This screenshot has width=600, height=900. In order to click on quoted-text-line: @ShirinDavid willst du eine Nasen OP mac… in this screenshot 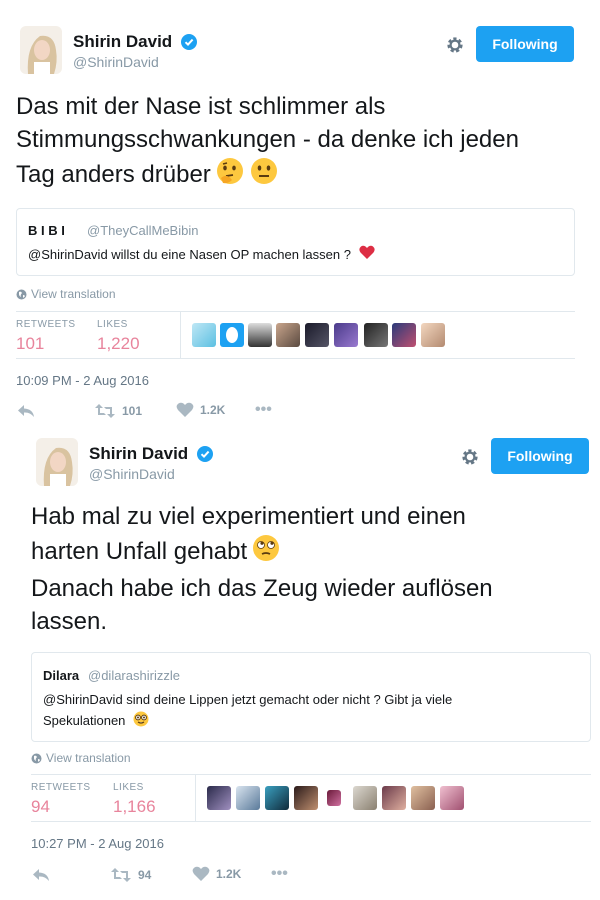, I will do `click(189, 254)`.